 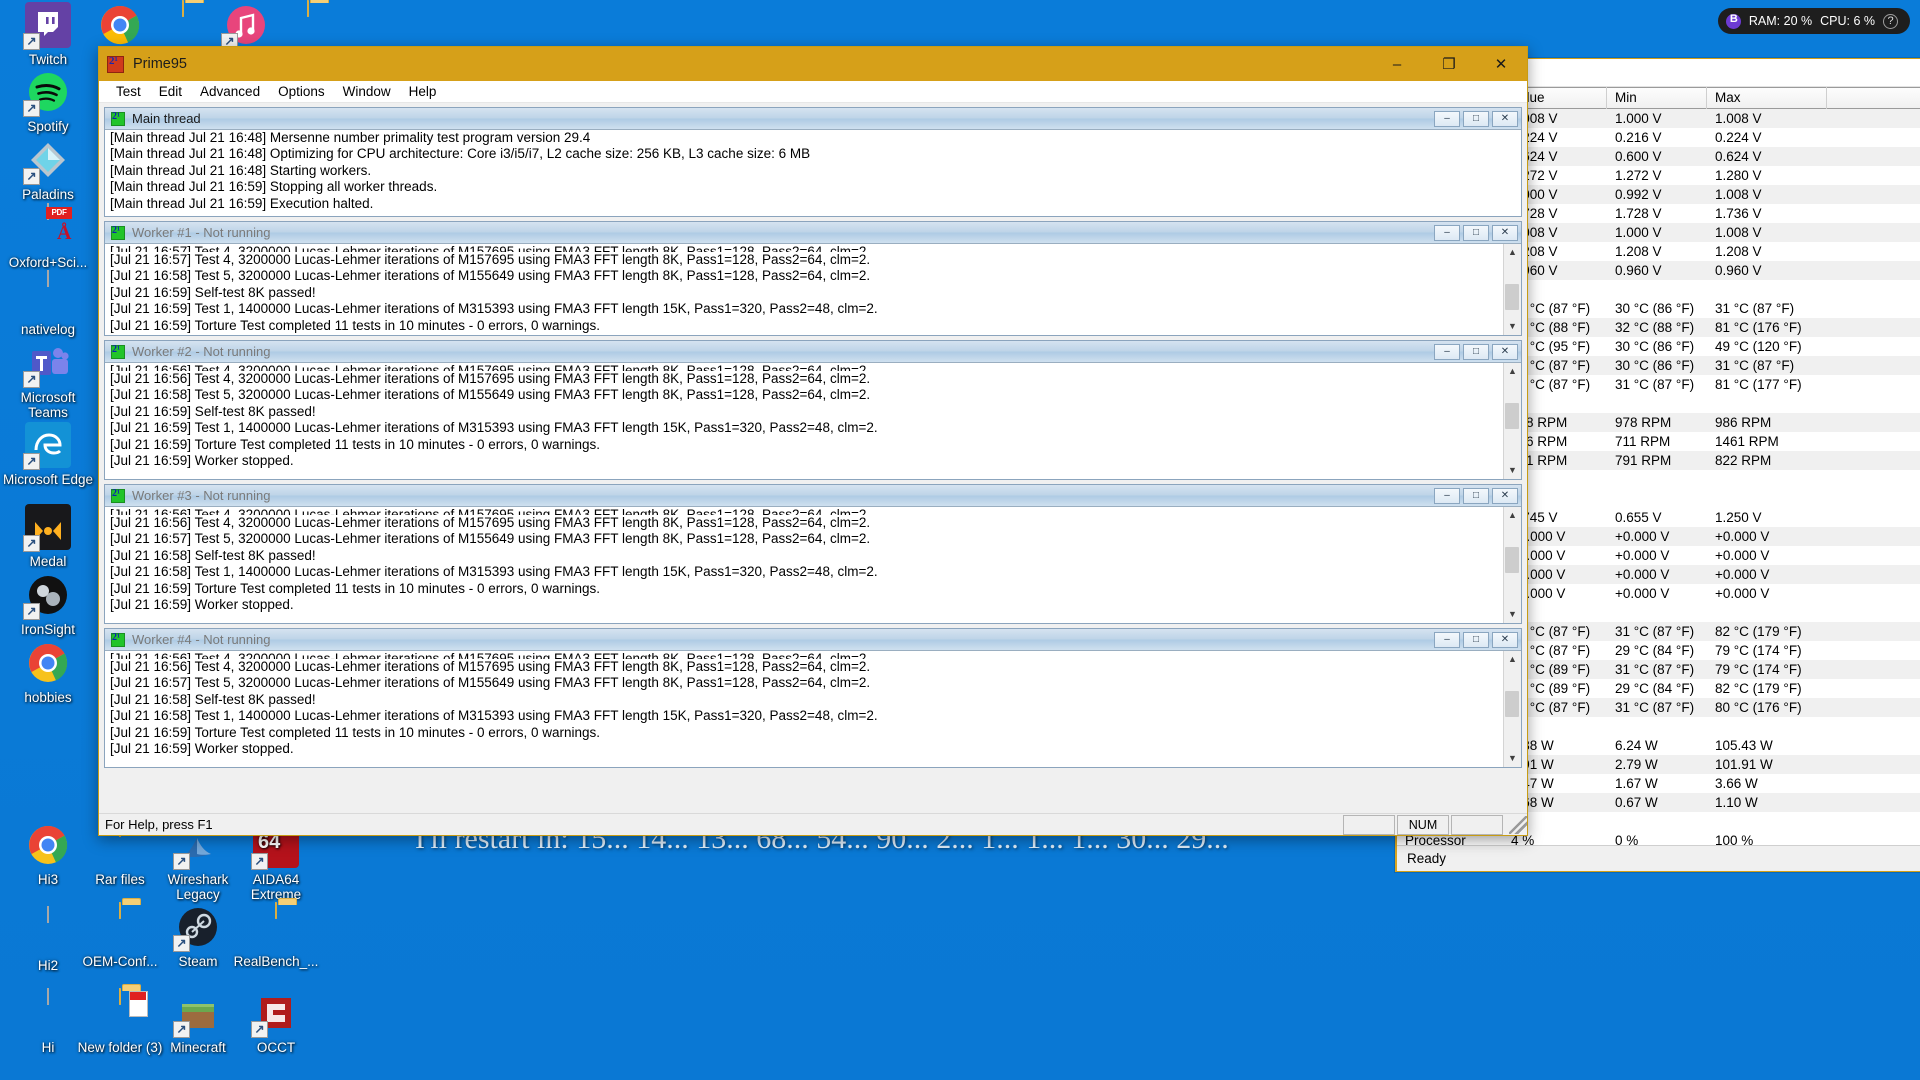 What do you see at coordinates (276, 887) in the screenshot?
I see `icon-label: AIDA64 Extreme` at bounding box center [276, 887].